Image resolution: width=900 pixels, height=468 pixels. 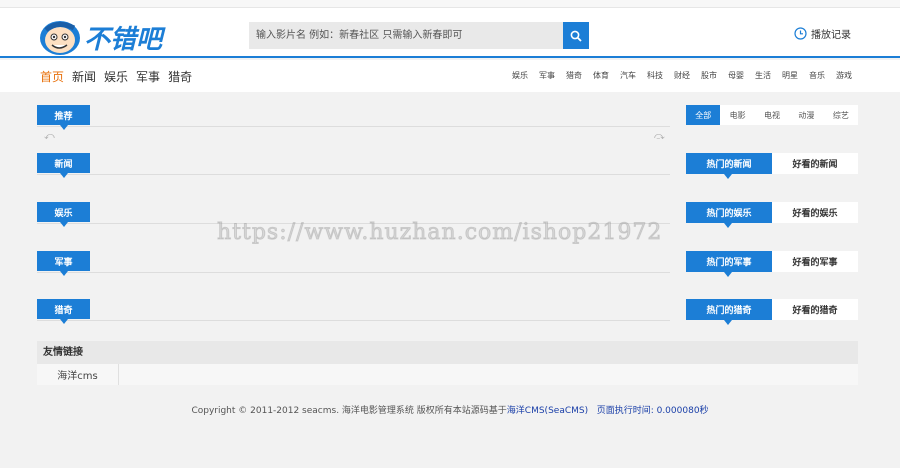 I want to click on nav-curious: 猎奇, so click(x=180, y=76).